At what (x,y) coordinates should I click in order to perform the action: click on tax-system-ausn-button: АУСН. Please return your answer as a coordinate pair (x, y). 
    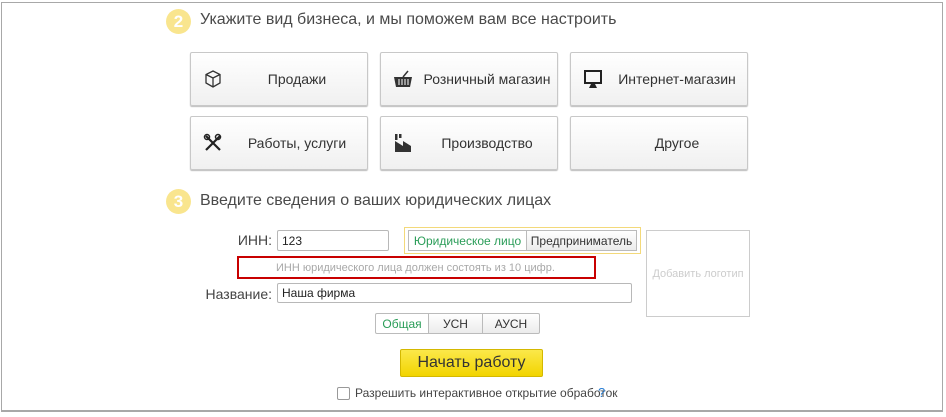
    Looking at the image, I should click on (511, 323).